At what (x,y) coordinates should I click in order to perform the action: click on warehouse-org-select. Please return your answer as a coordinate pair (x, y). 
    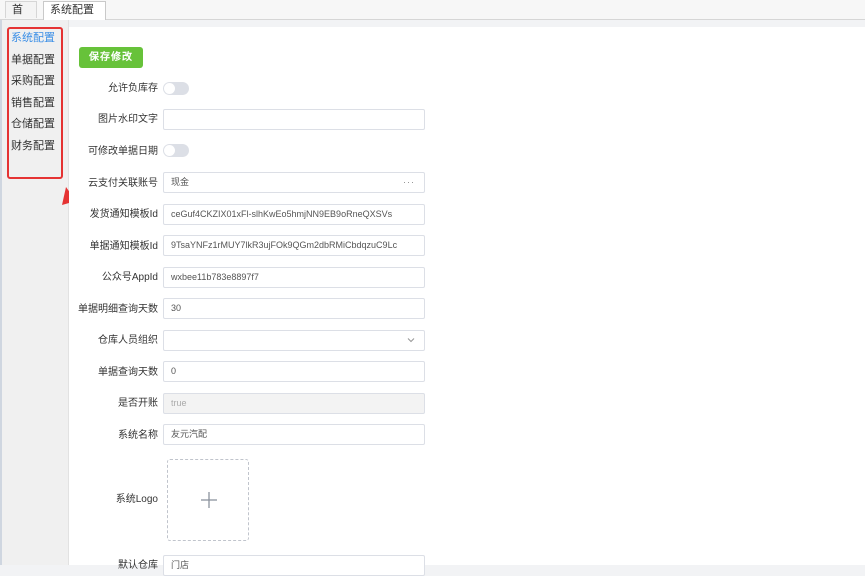
    Looking at the image, I should click on (294, 340).